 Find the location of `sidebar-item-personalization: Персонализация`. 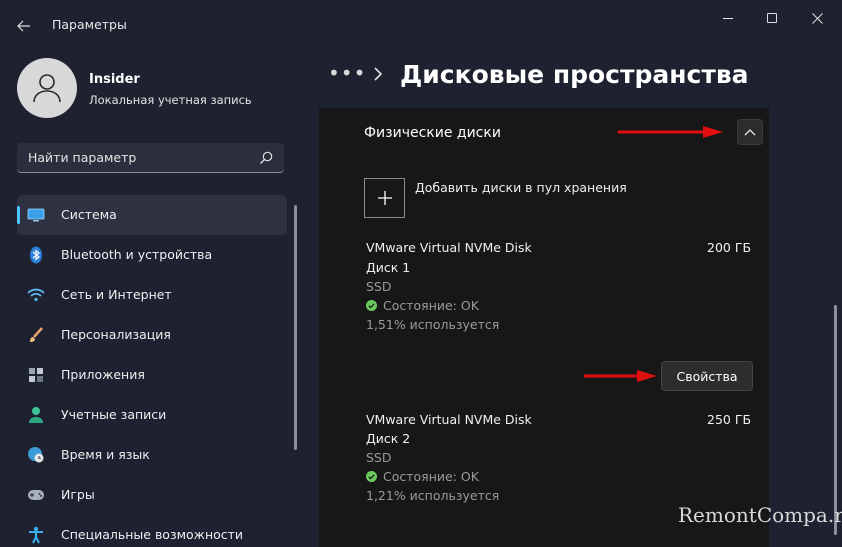

sidebar-item-personalization: Персонализация is located at coordinates (152, 335).